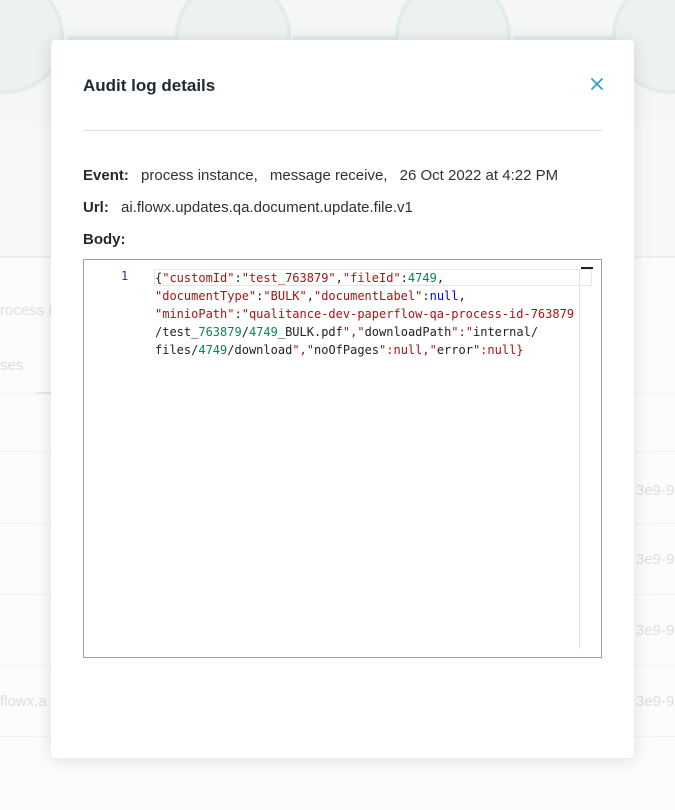  Describe the element at coordinates (285, 296) in the screenshot. I see `json-string: "BULK"` at that location.